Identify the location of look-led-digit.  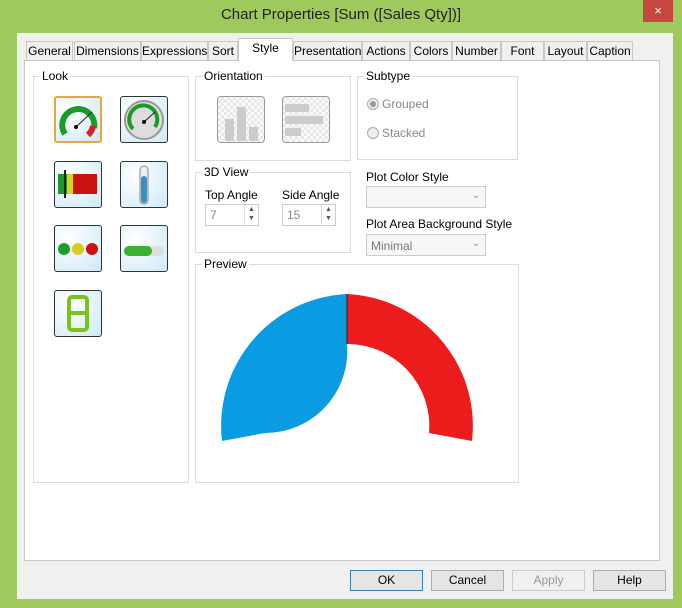
(78, 313).